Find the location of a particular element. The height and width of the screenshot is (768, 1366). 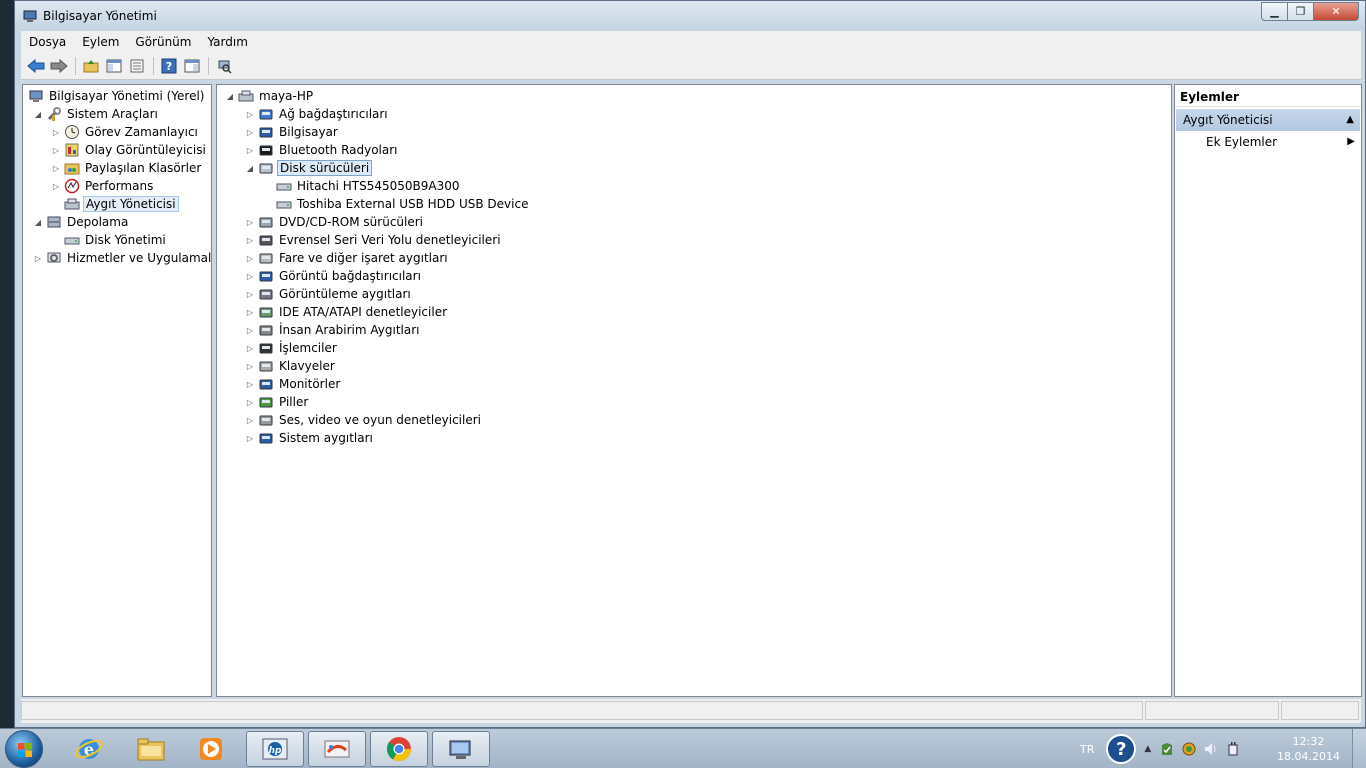

device-category: ▷ İşlemciler is located at coordinates (292, 348).